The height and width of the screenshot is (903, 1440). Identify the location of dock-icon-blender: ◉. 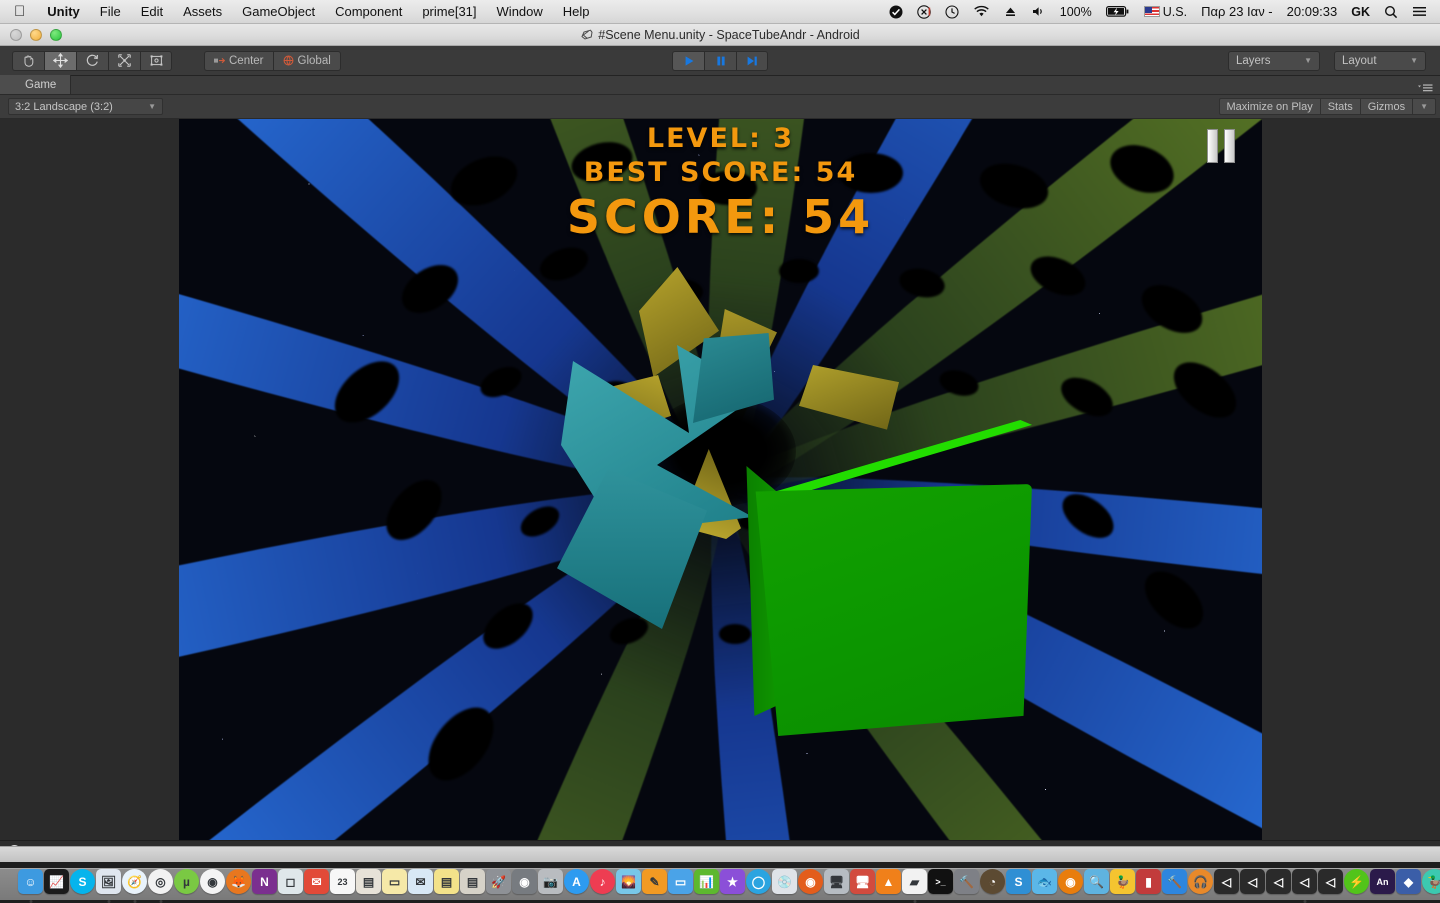
(1070, 881).